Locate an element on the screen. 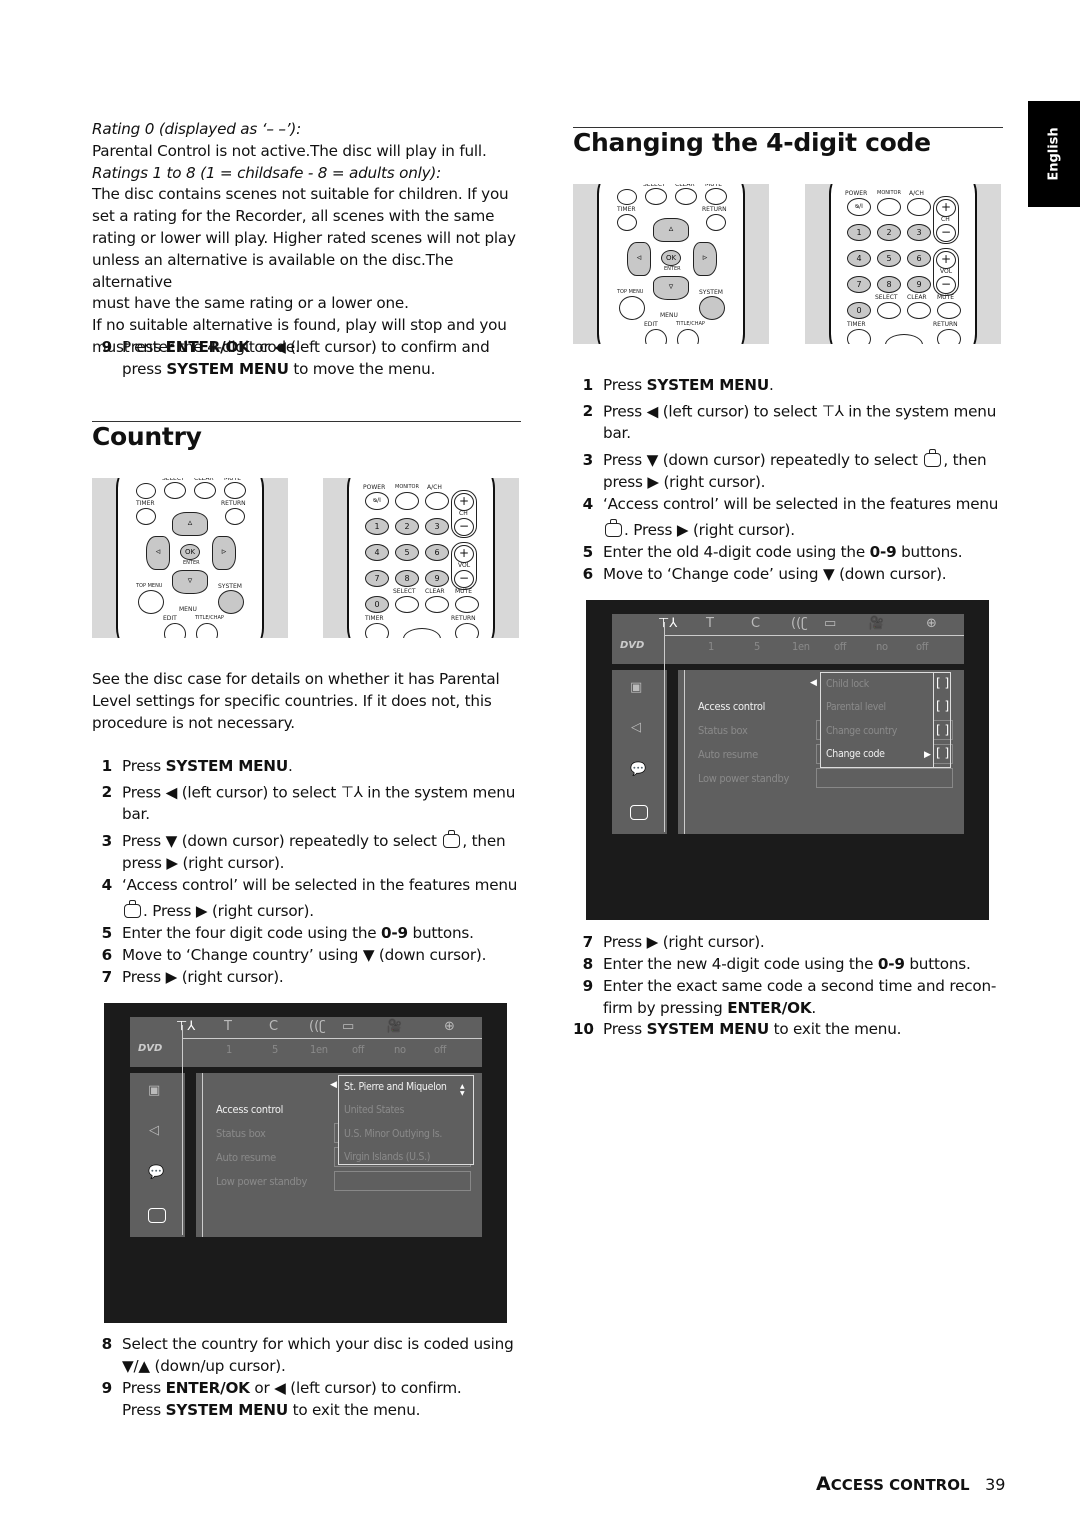  remote-digit-button: 2 is located at coordinates (407, 526).